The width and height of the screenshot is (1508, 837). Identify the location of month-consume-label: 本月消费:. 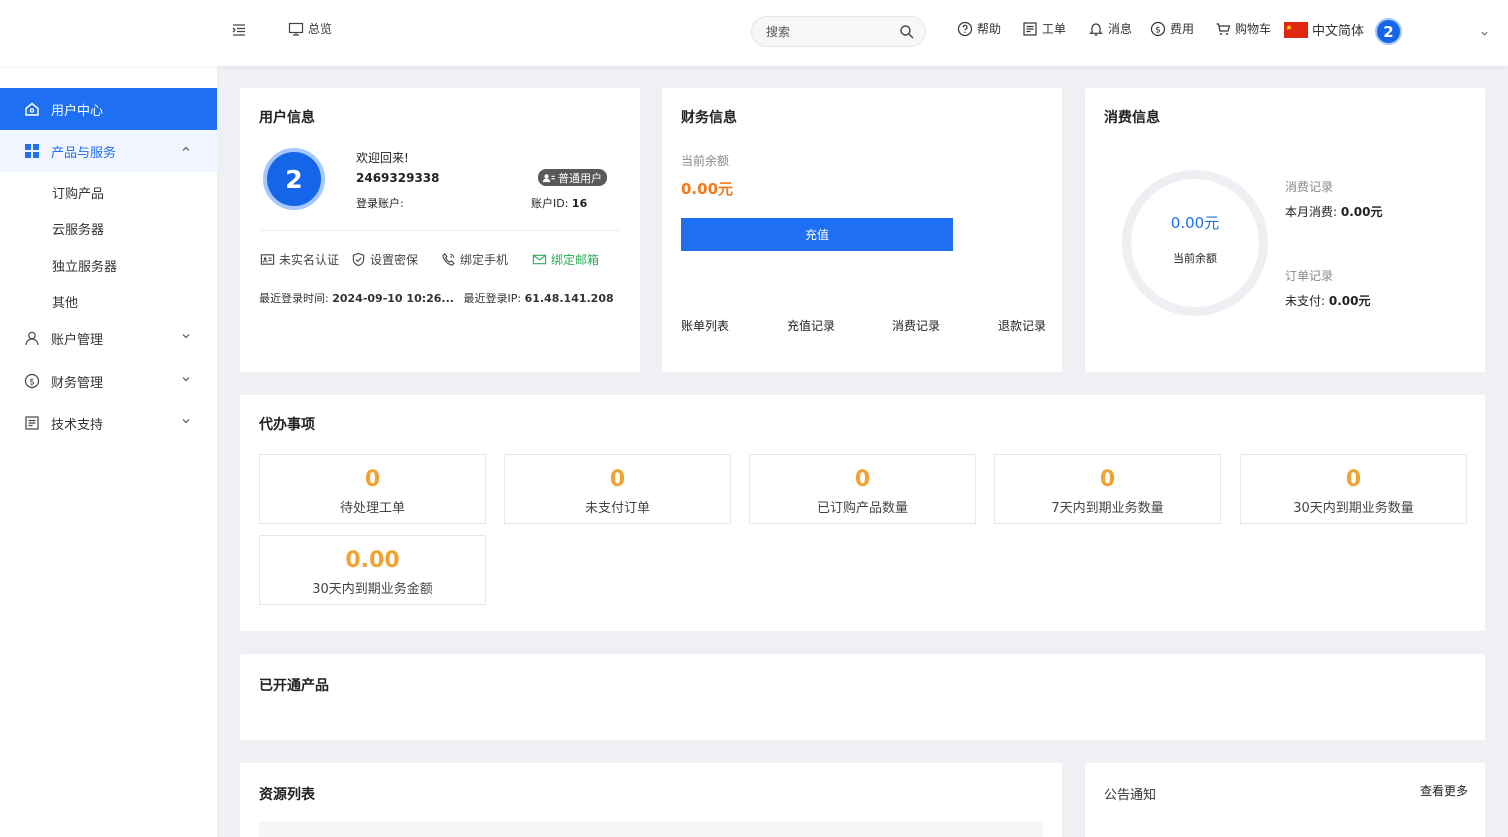
(1311, 212).